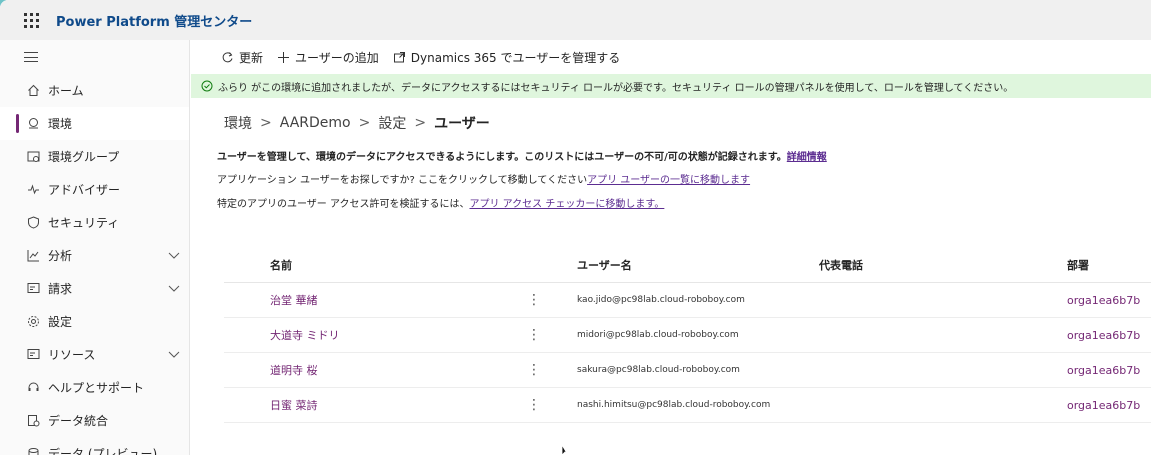 This screenshot has width=1151, height=455. What do you see at coordinates (31, 20) in the screenshot?
I see `app-launcher-icon` at bounding box center [31, 20].